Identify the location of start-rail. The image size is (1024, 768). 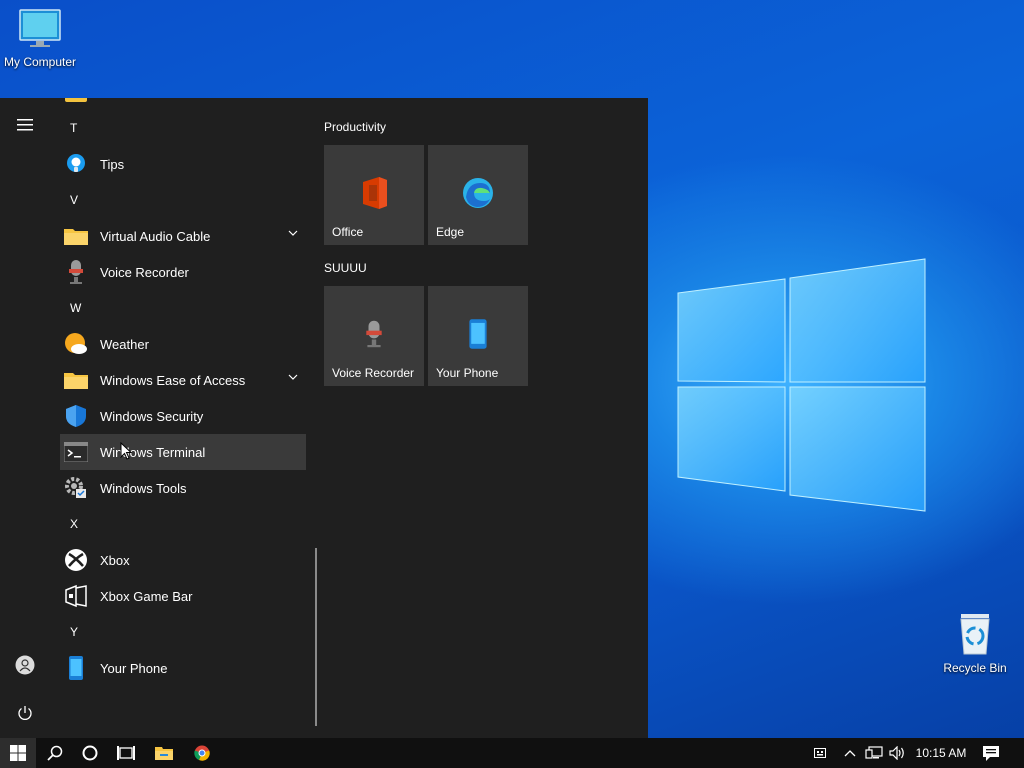
(25, 418).